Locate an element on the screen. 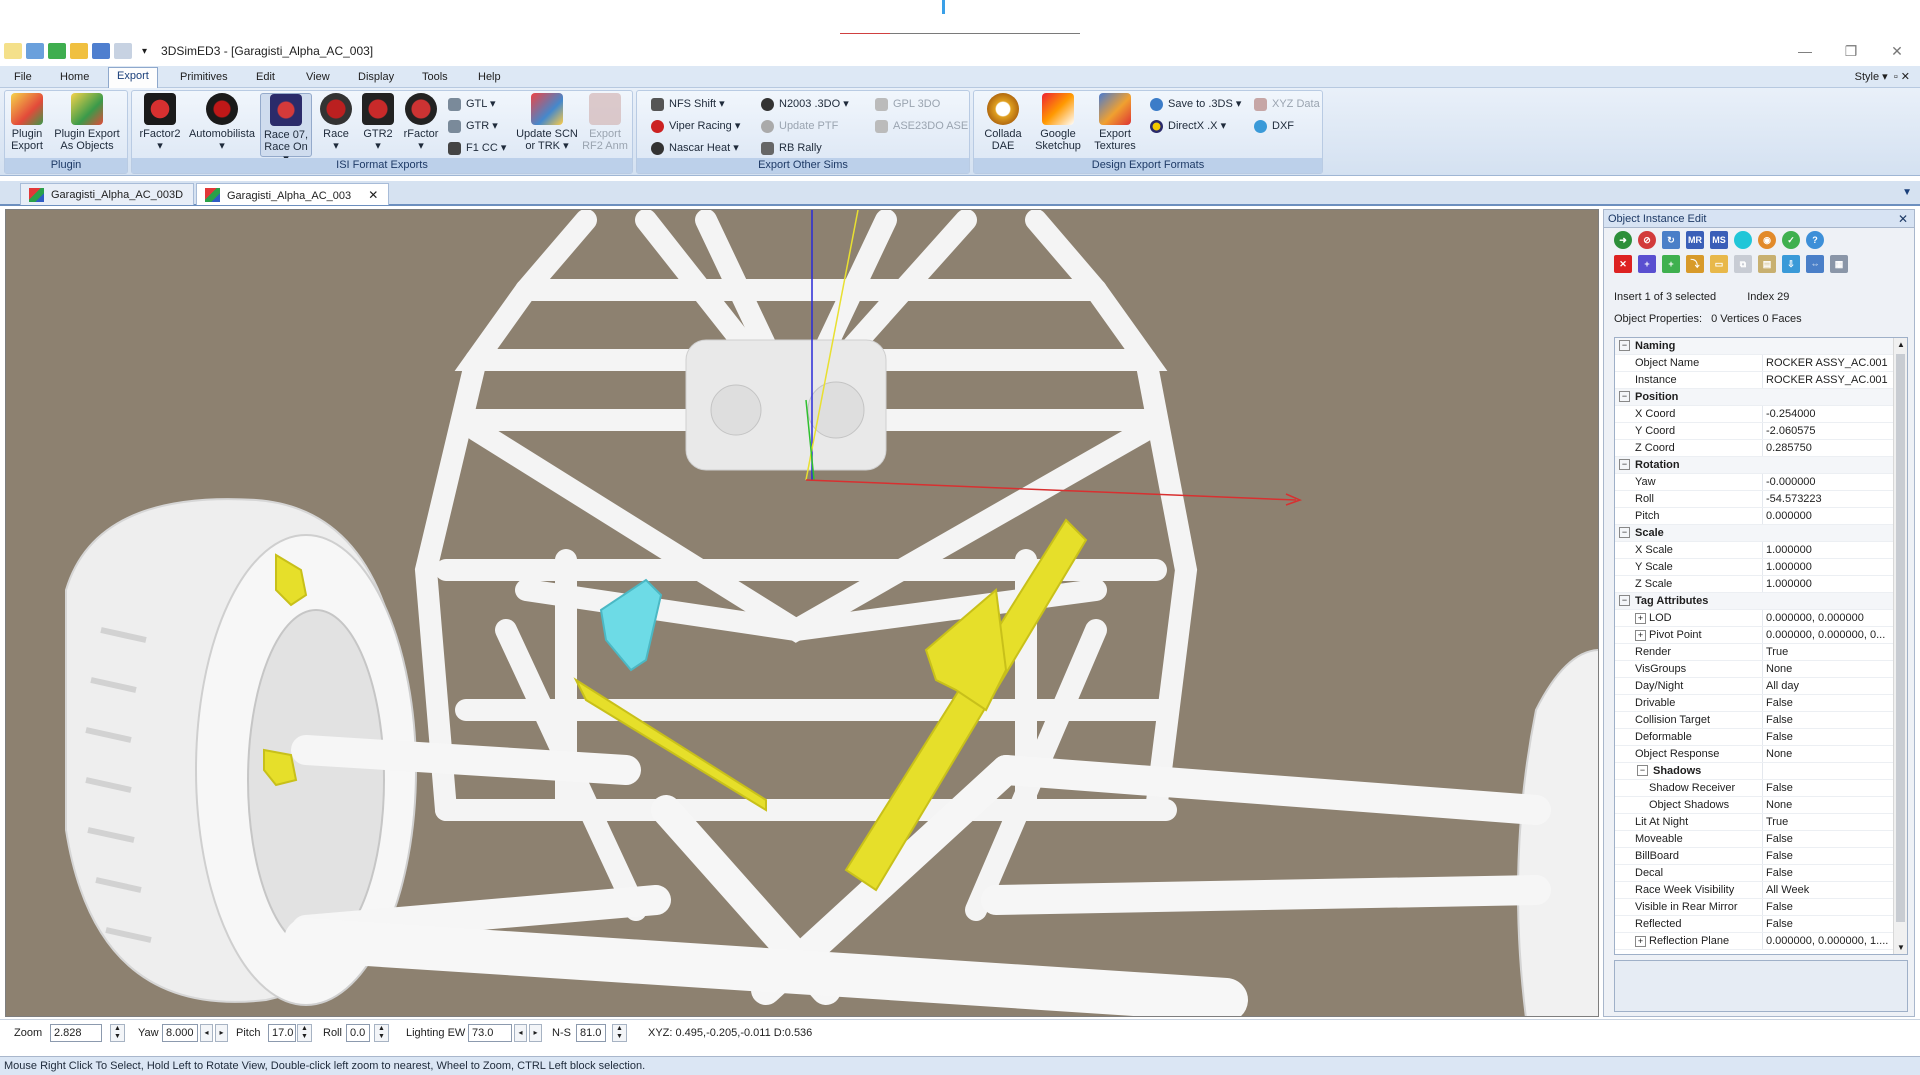  restore-icon: ❐ is located at coordinates (1851, 51).